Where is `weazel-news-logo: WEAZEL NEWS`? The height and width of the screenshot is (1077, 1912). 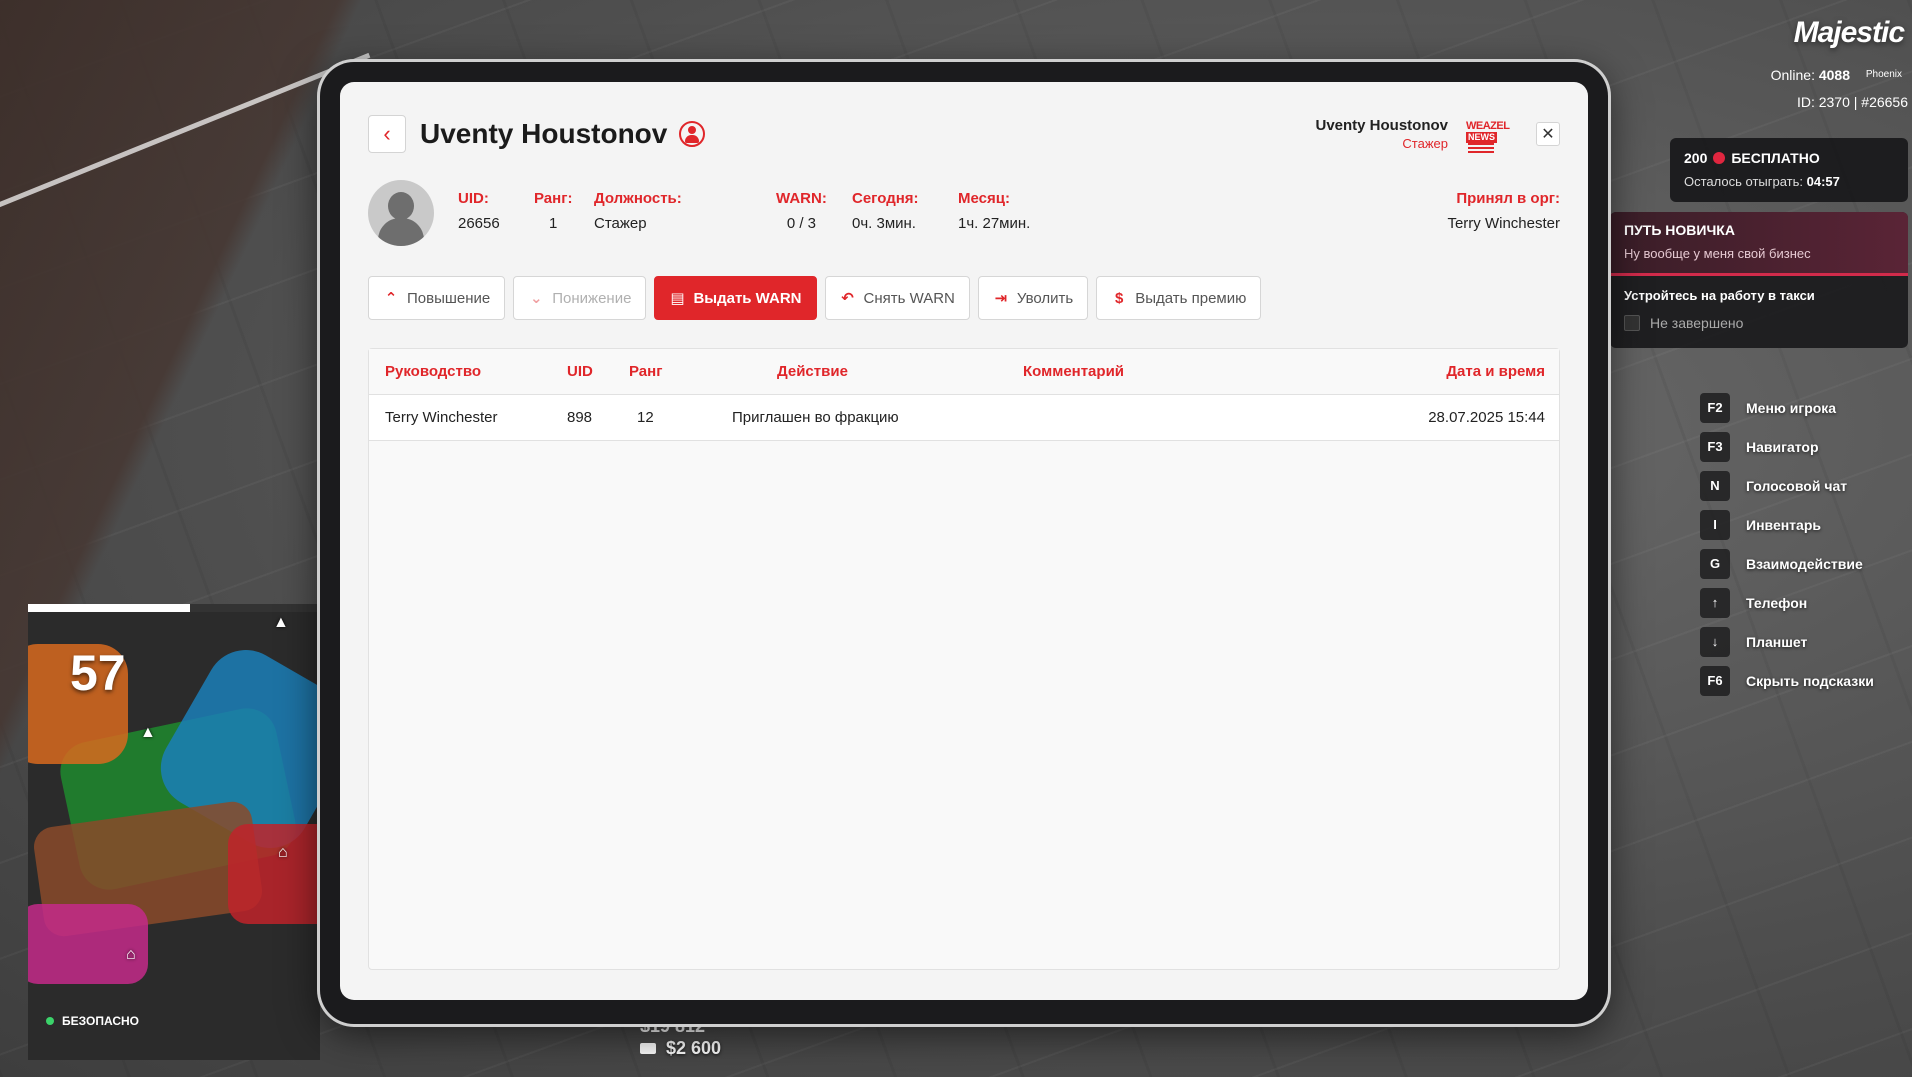 weazel-news-logo: WEAZEL NEWS is located at coordinates (1492, 137).